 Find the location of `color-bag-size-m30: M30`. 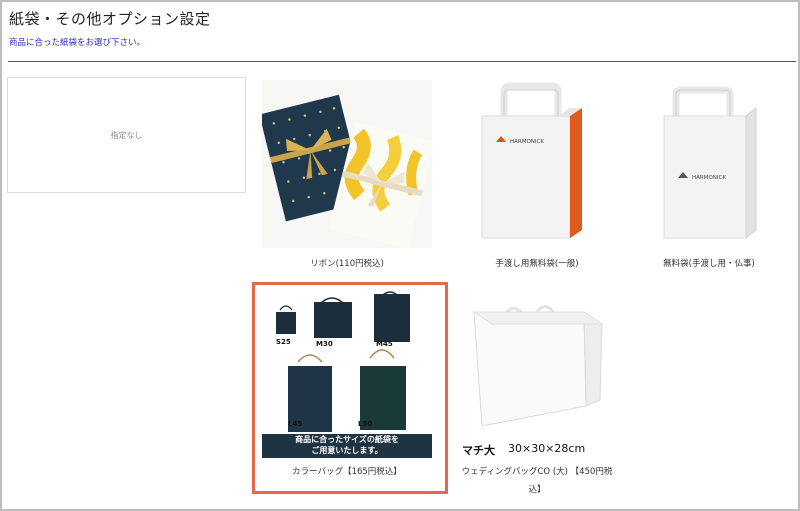

color-bag-size-m30: M30 is located at coordinates (324, 344).